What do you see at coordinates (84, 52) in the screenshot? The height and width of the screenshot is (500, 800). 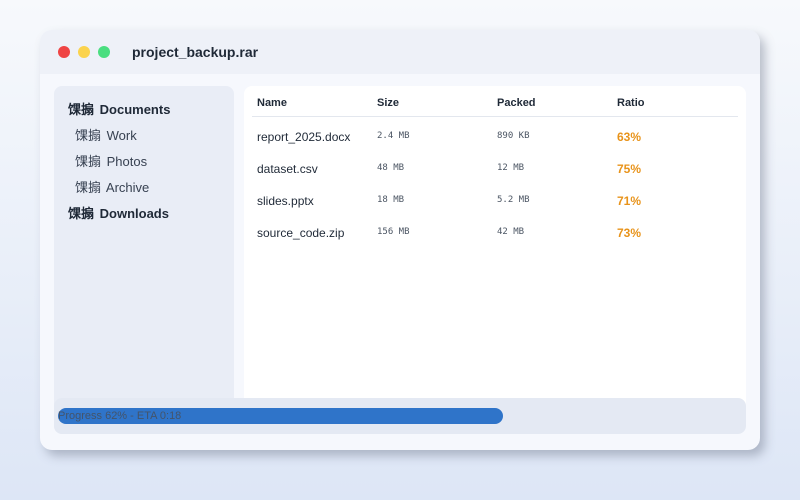 I see `minimize-window-button` at bounding box center [84, 52].